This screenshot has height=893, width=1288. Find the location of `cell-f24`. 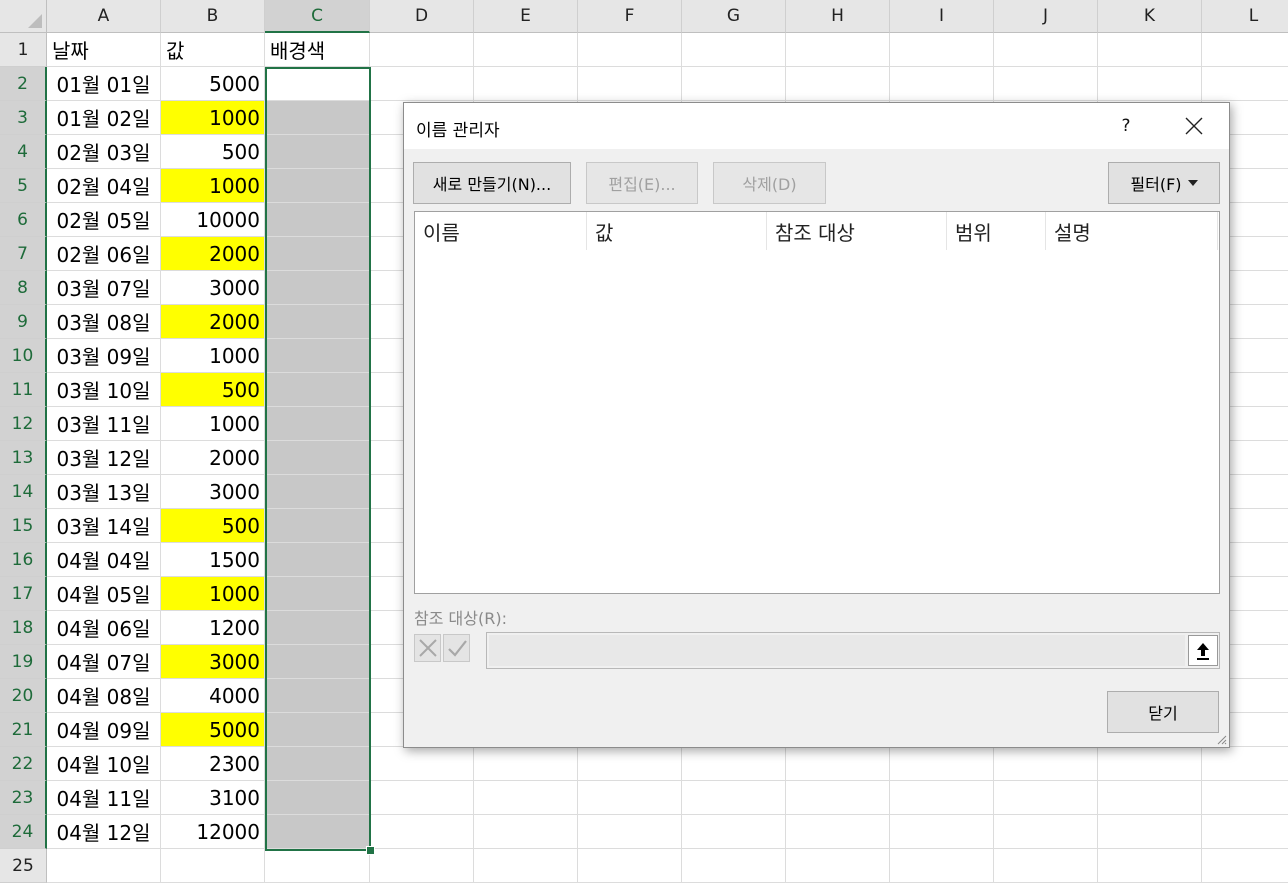

cell-f24 is located at coordinates (630, 832).